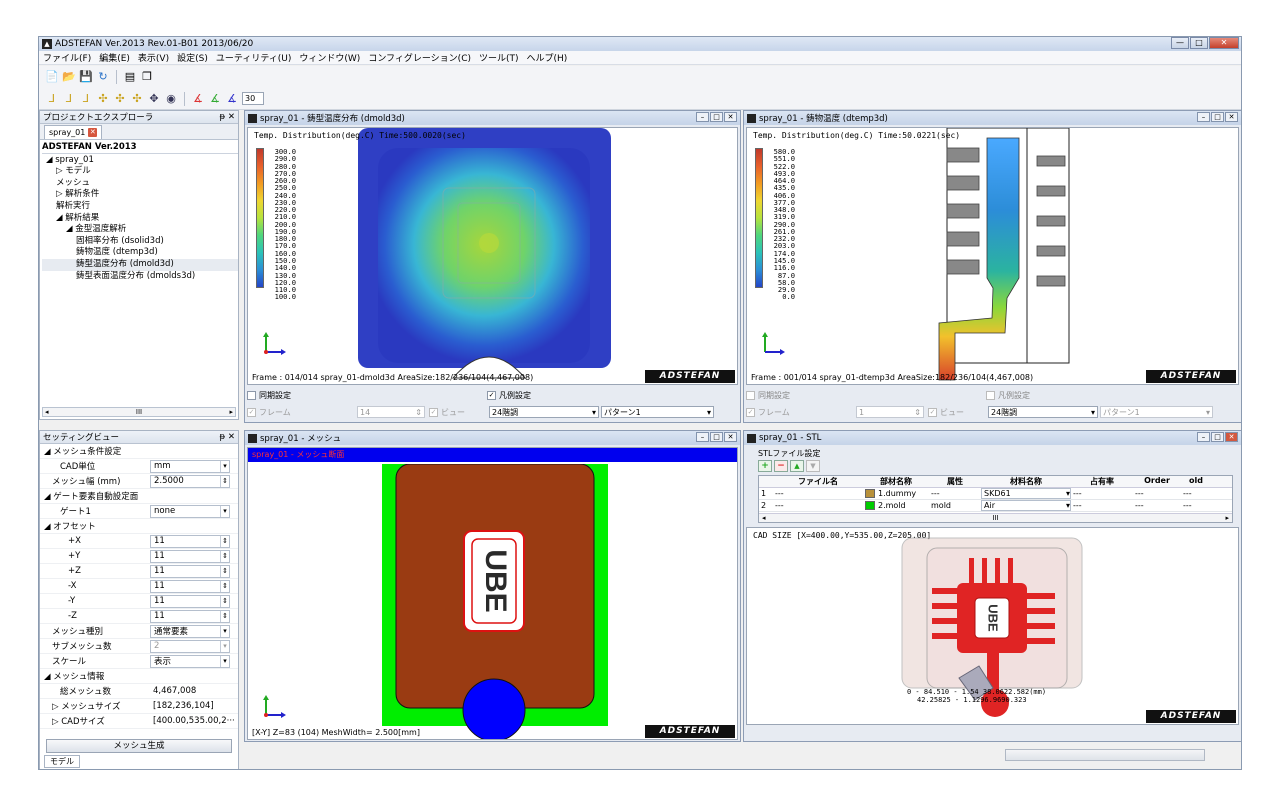 The height and width of the screenshot is (810, 1280). I want to click on open-folder-icon: 📂, so click(69, 77).